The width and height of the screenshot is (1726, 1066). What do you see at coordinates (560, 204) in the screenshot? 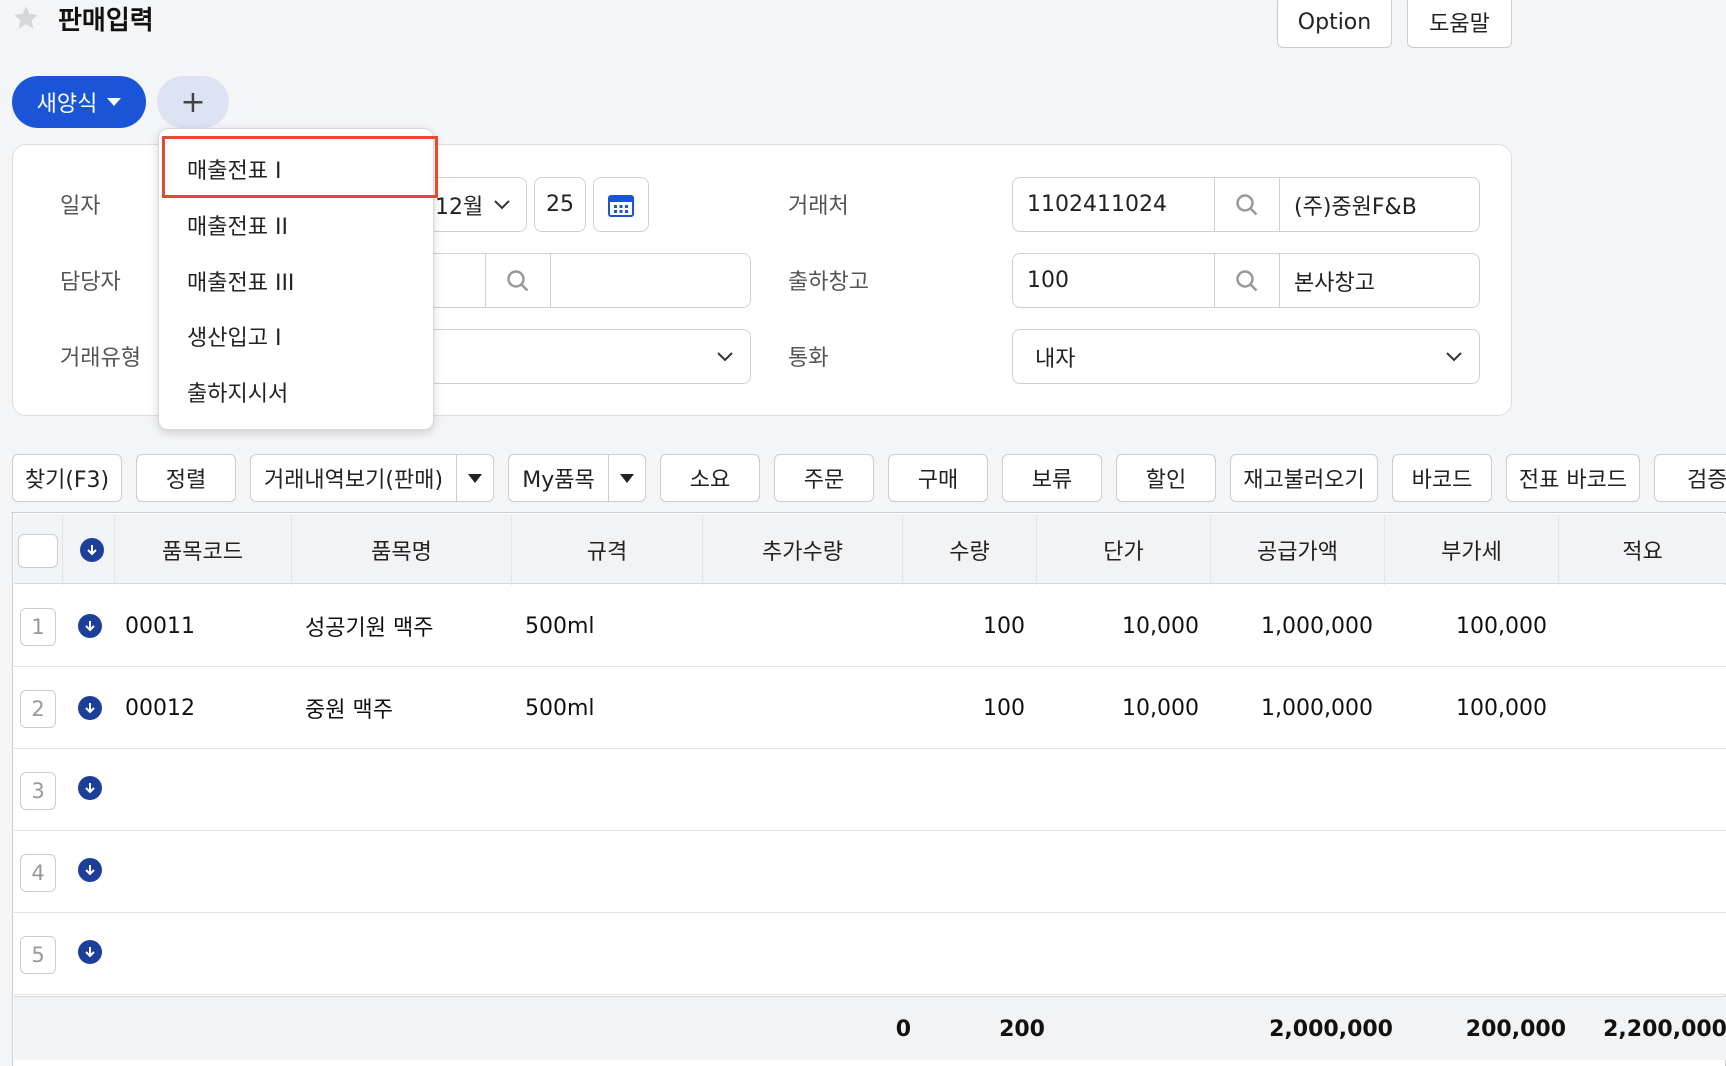
I see `date-day-field: 25` at bounding box center [560, 204].